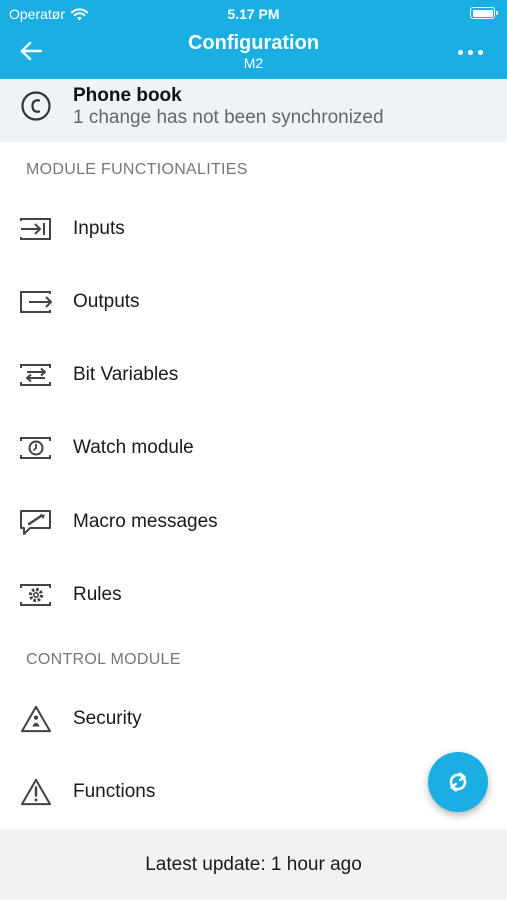  What do you see at coordinates (253, 595) in the screenshot?
I see `list-item-rules: Rules` at bounding box center [253, 595].